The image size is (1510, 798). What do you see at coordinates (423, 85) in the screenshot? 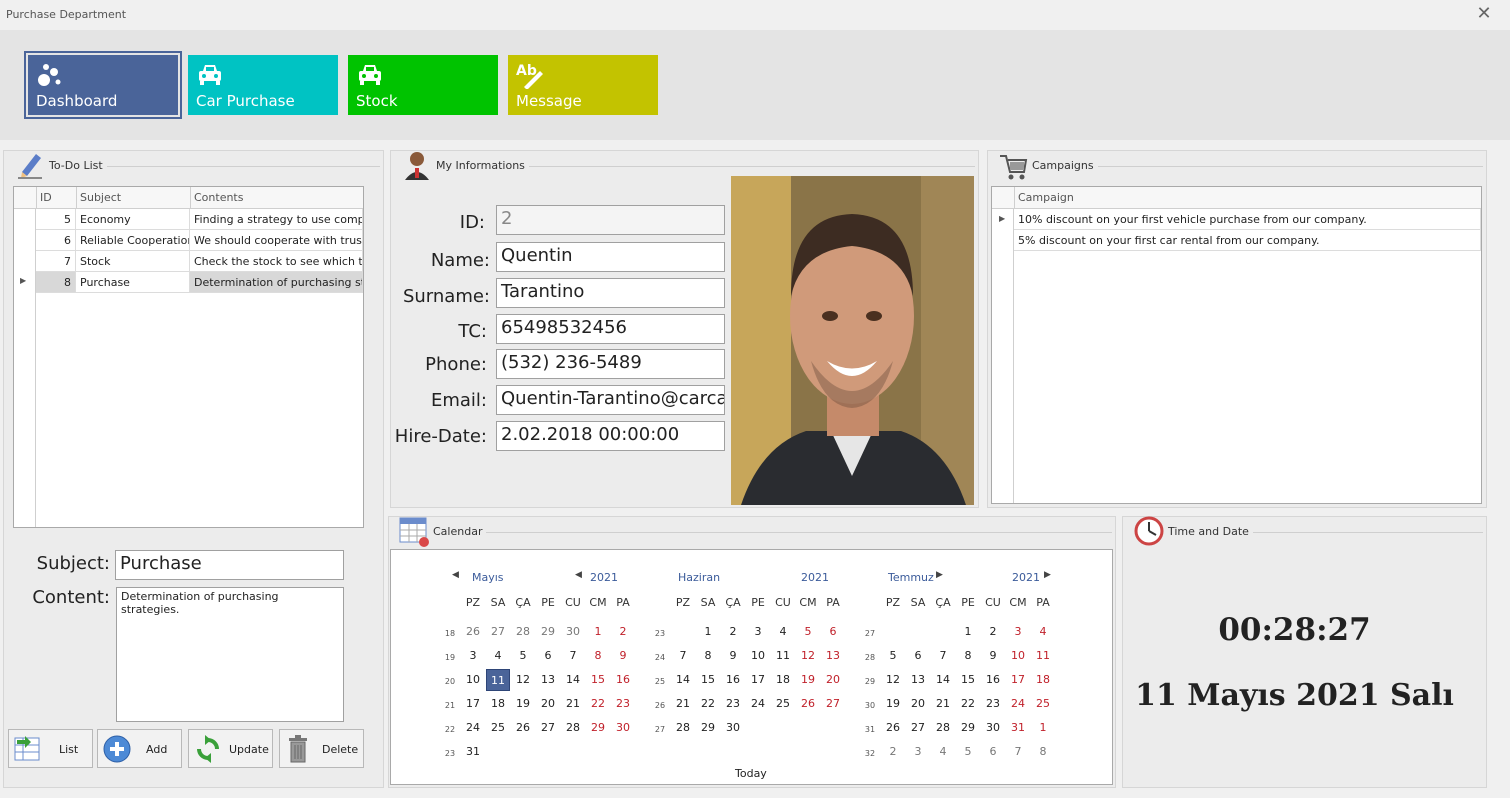
I see `stock-tile: Stock` at bounding box center [423, 85].